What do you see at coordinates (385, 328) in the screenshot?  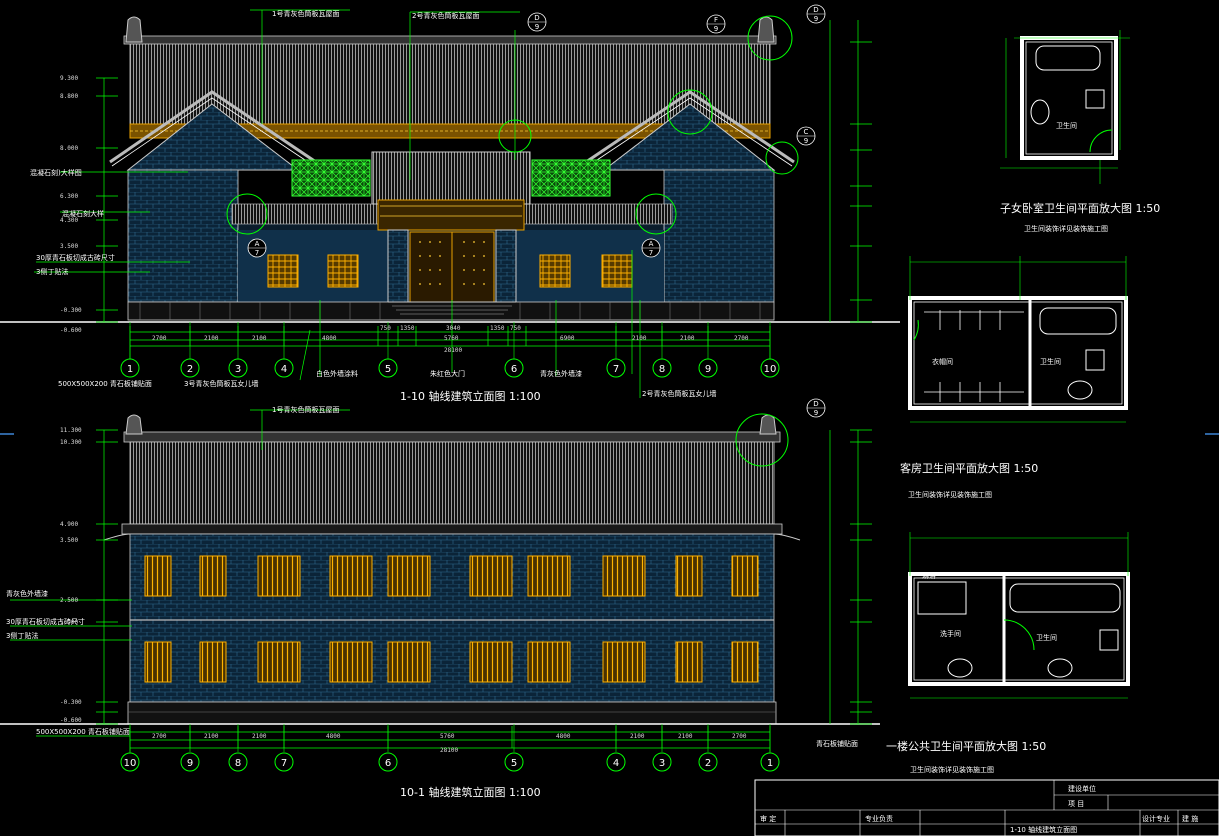 I see `svg-text: 750` at bounding box center [385, 328].